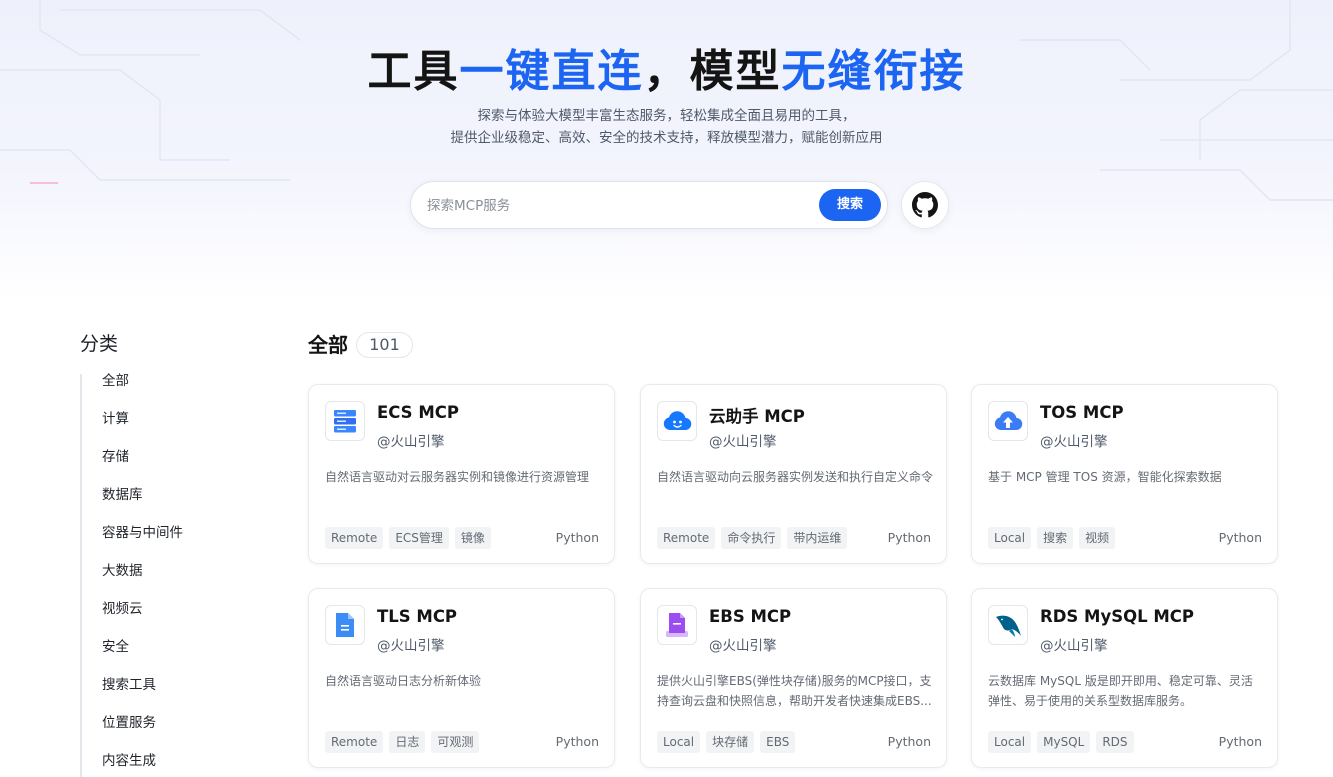 The width and height of the screenshot is (1333, 777). I want to click on tag: 可观测, so click(455, 742).